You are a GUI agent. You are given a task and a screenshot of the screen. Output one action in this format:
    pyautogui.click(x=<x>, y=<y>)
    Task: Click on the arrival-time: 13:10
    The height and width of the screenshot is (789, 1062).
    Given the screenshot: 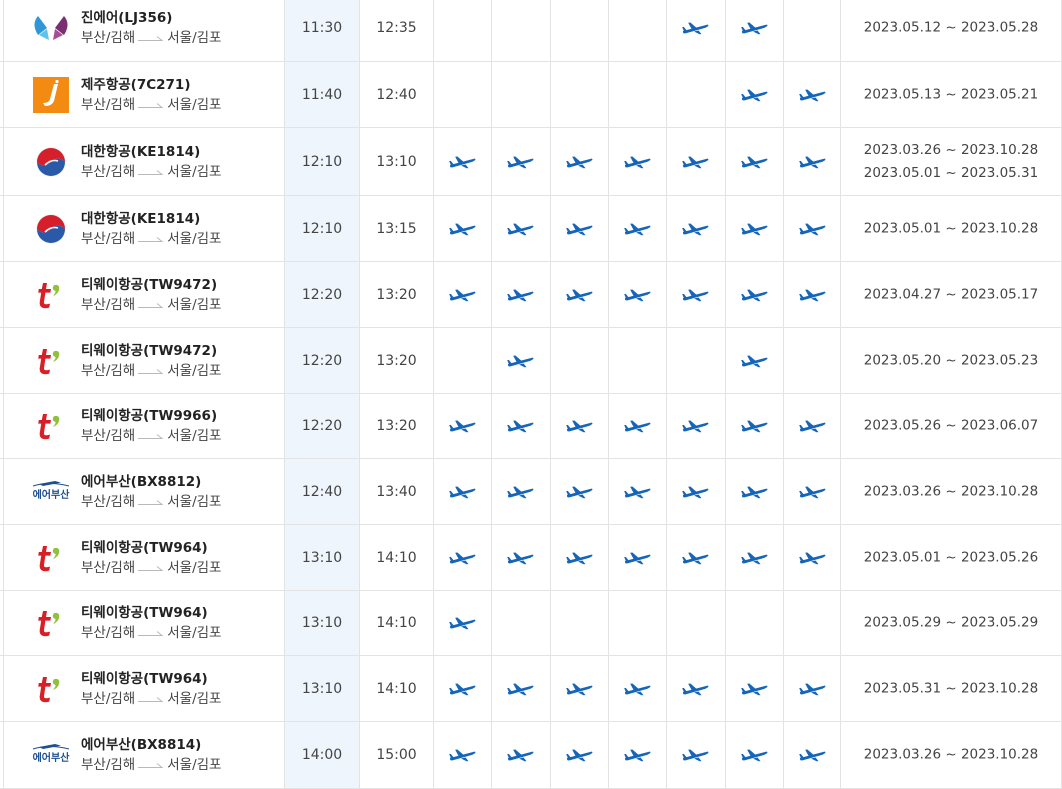 What is the action you would take?
    pyautogui.click(x=396, y=161)
    